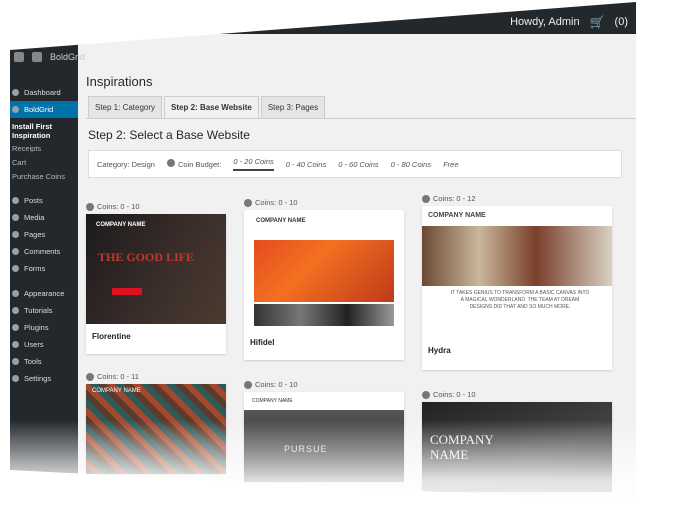 Image resolution: width=694 pixels, height=529 pixels. I want to click on settings-icon, so click(15, 378).